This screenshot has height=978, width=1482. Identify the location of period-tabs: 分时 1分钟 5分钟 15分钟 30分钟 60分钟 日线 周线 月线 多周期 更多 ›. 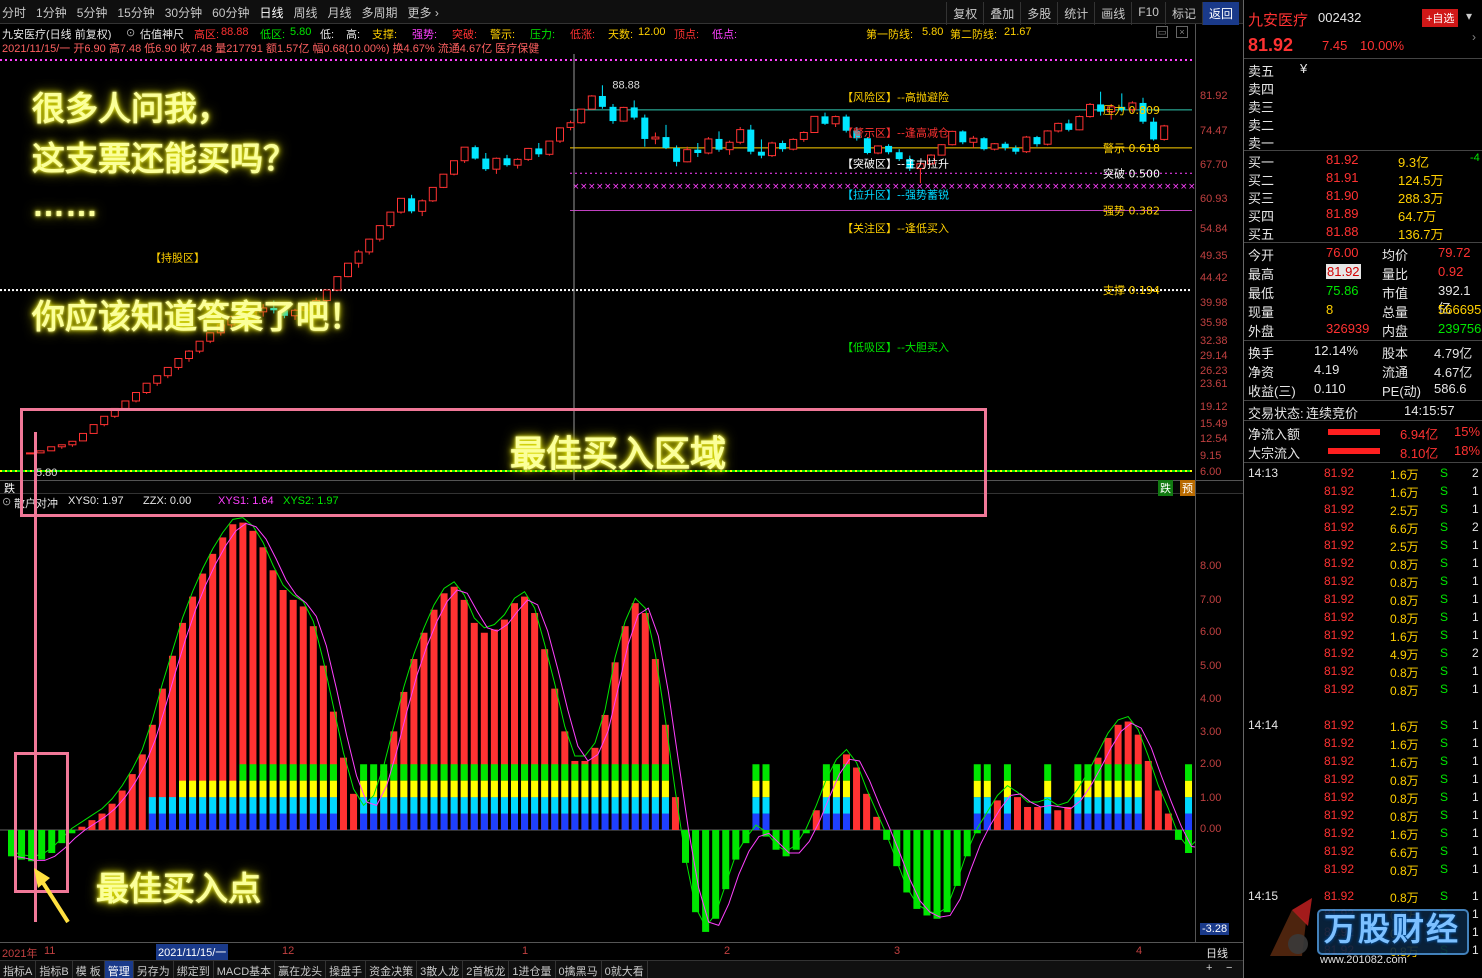
(220, 12).